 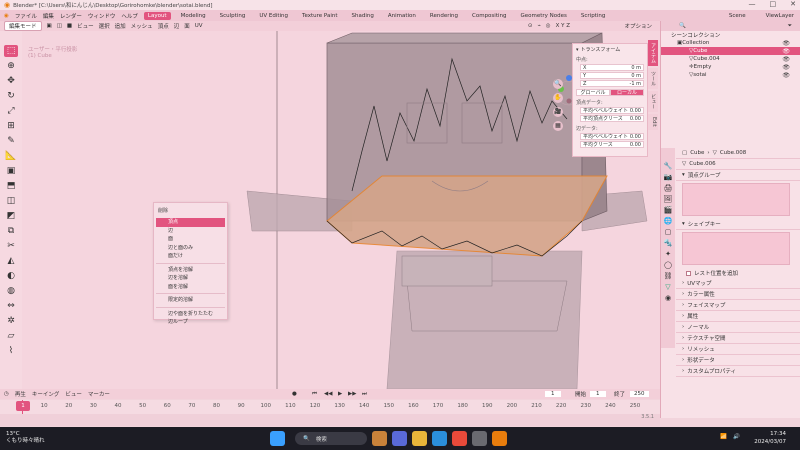 What do you see at coordinates (11, 126) in the screenshot?
I see `transform-icon: ⊞` at bounding box center [11, 126].